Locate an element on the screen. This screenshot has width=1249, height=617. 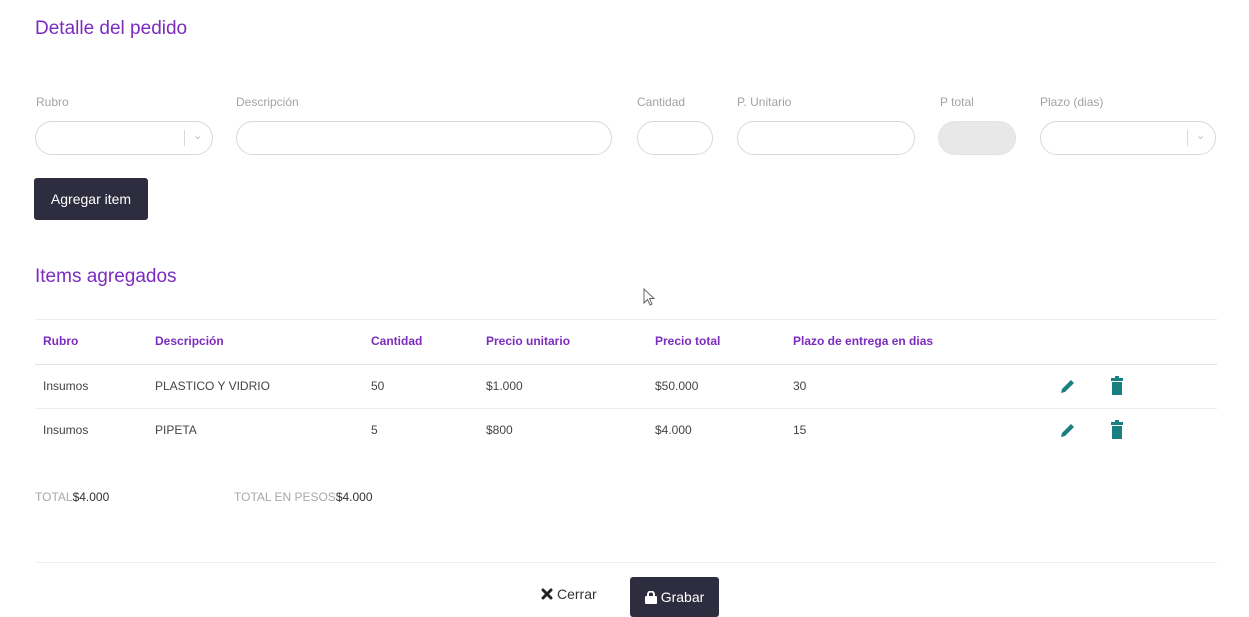
close-icon is located at coordinates (547, 594).